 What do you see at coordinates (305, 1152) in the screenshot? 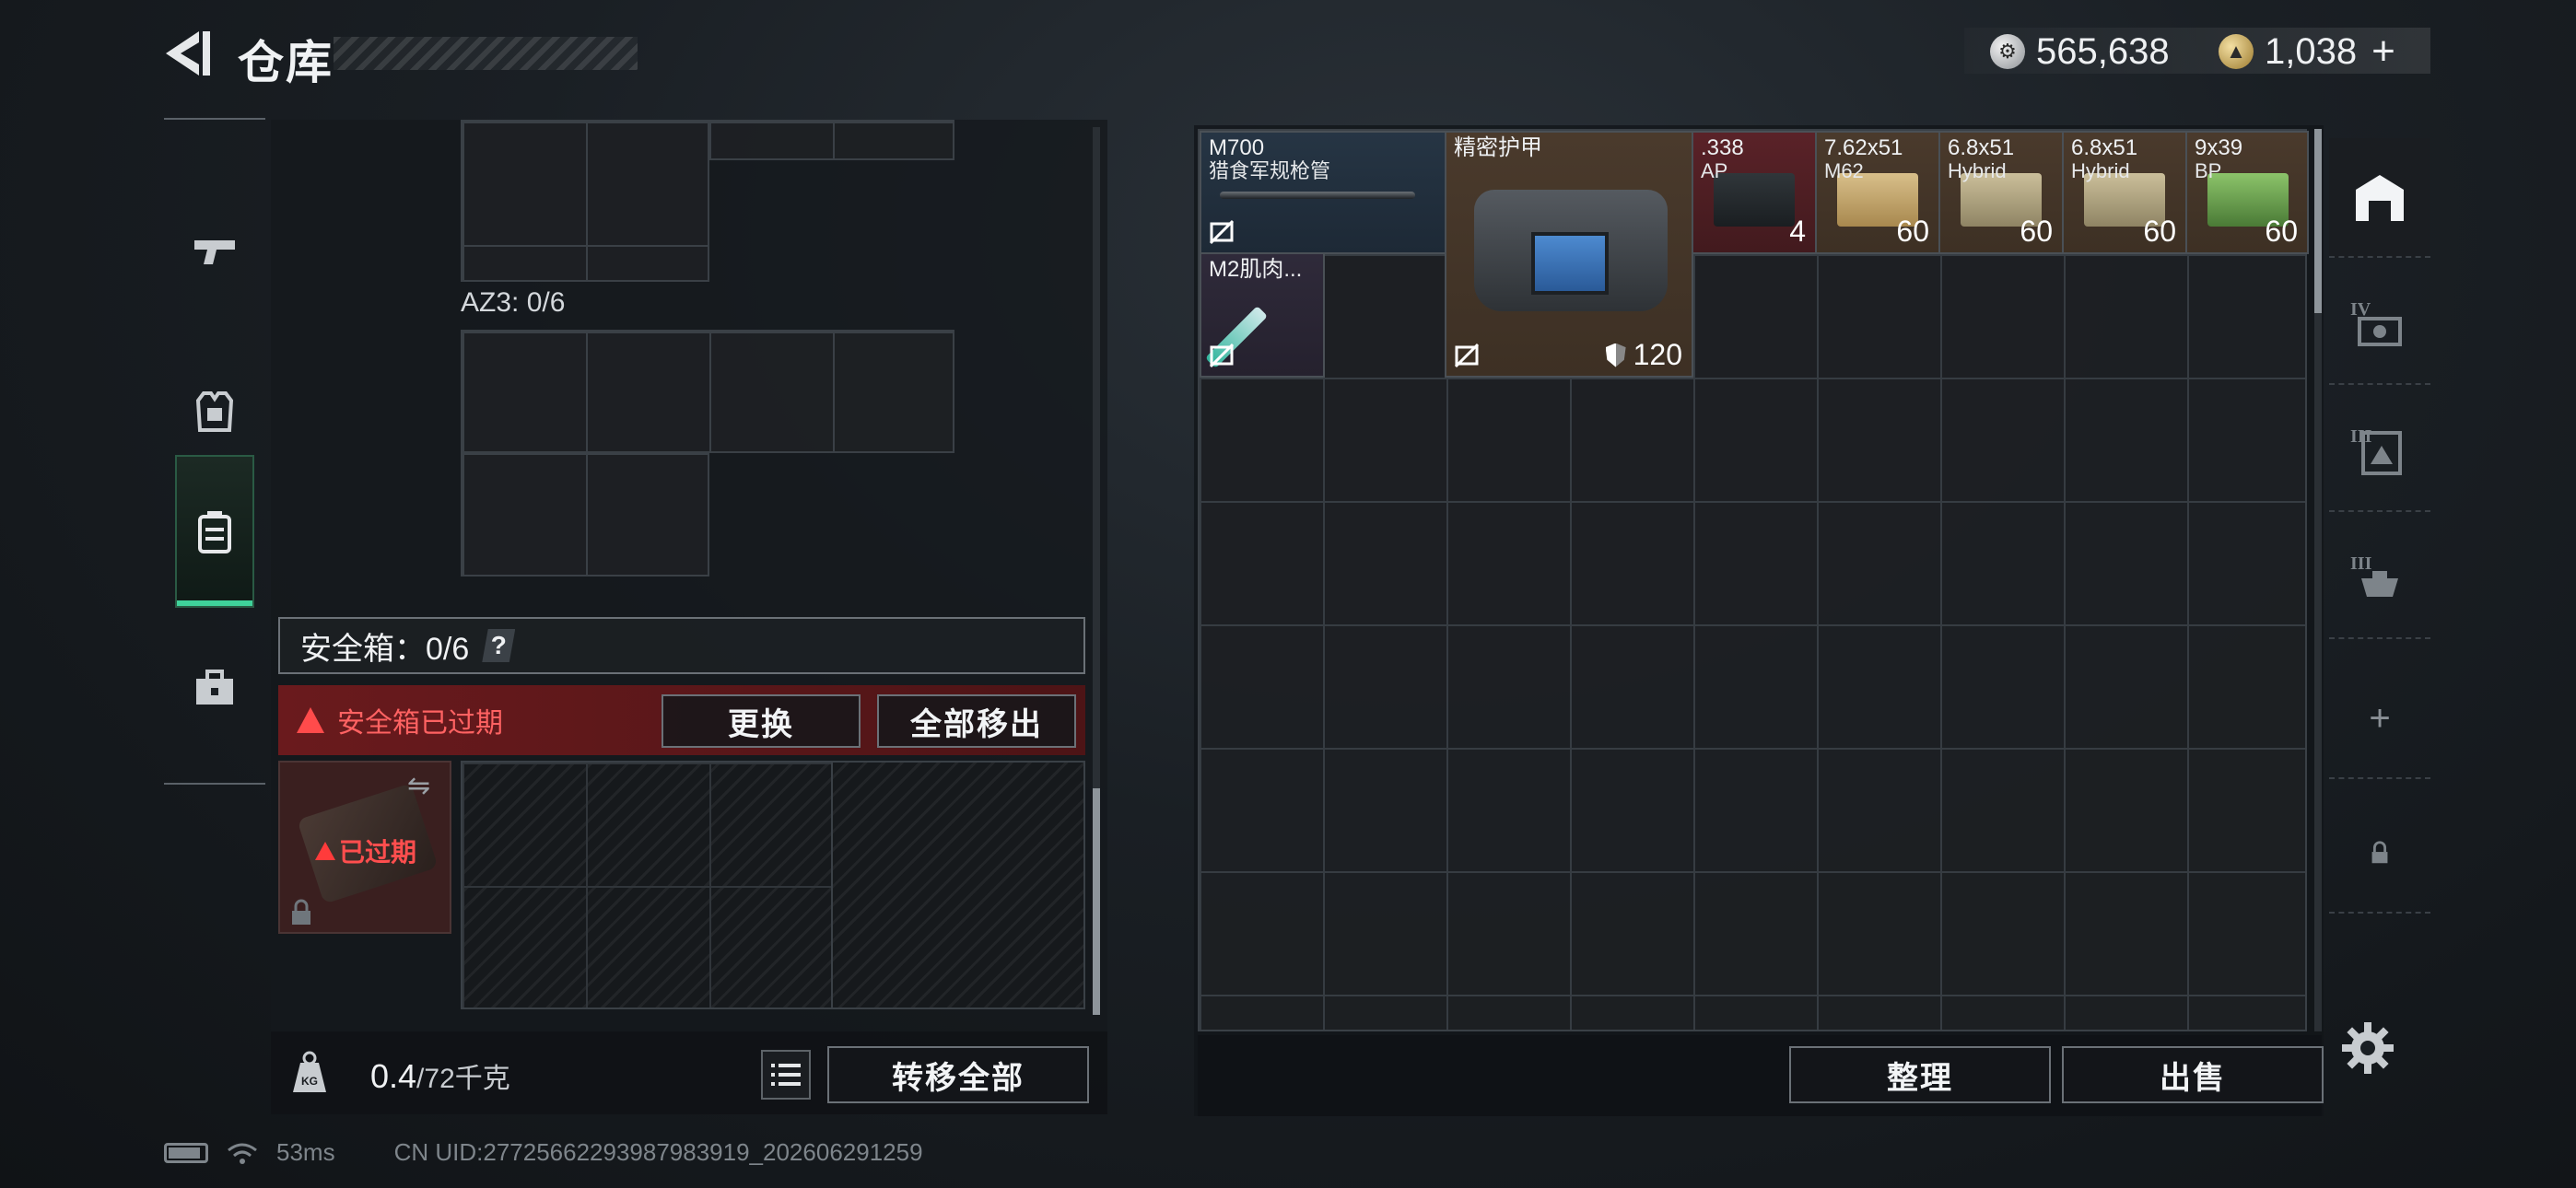
I see `ping-value: 53ms` at bounding box center [305, 1152].